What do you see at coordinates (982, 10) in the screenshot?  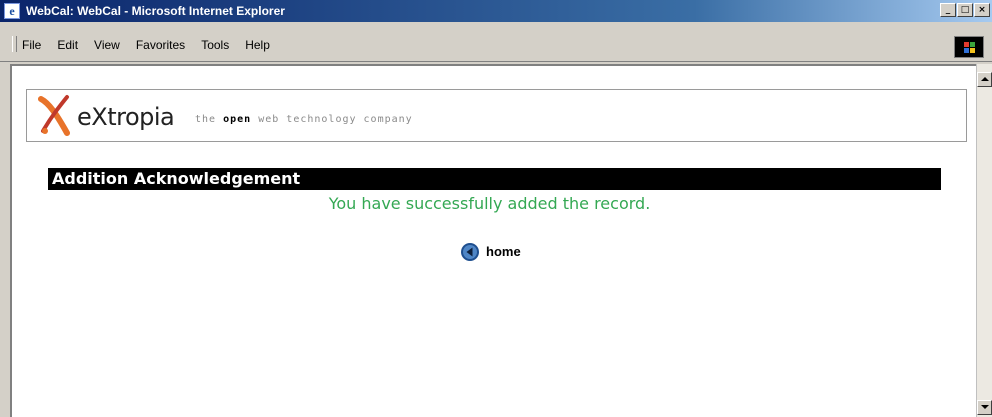 I see `close-button: ×` at bounding box center [982, 10].